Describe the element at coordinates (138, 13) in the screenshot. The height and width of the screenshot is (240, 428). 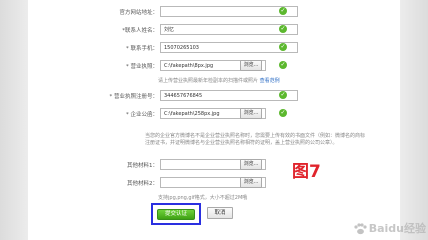
I see `website-label: 官方网站地址：` at that location.